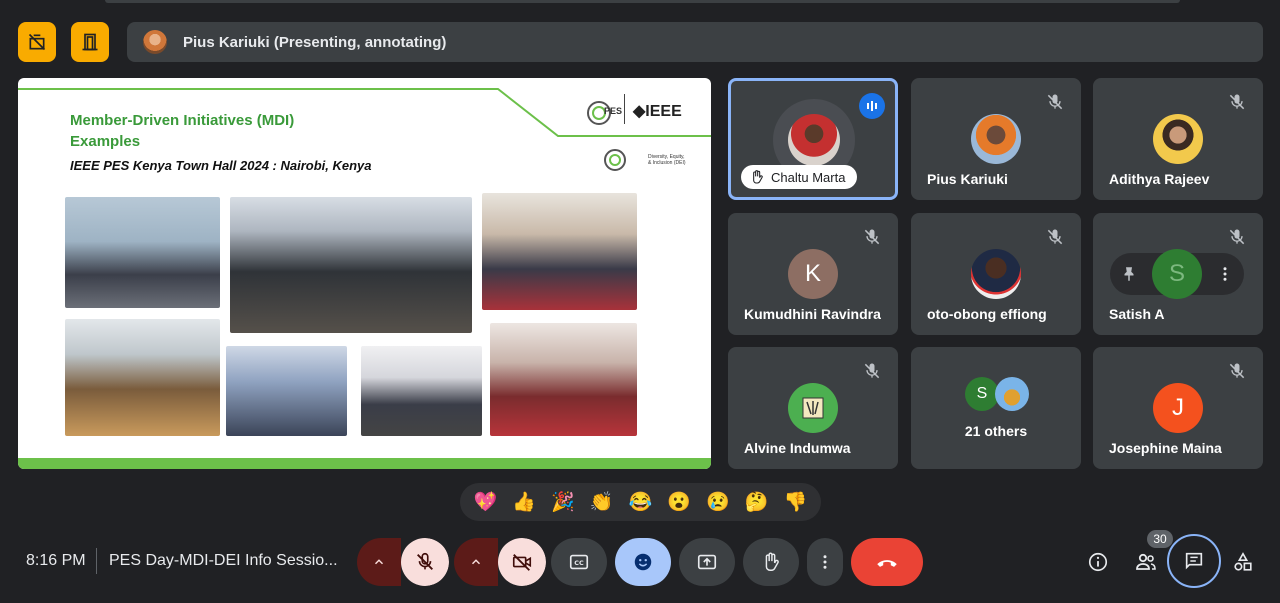 This screenshot has height=603, width=1280. What do you see at coordinates (364, 463) in the screenshot?
I see `slide-footer-bar` at bounding box center [364, 463].